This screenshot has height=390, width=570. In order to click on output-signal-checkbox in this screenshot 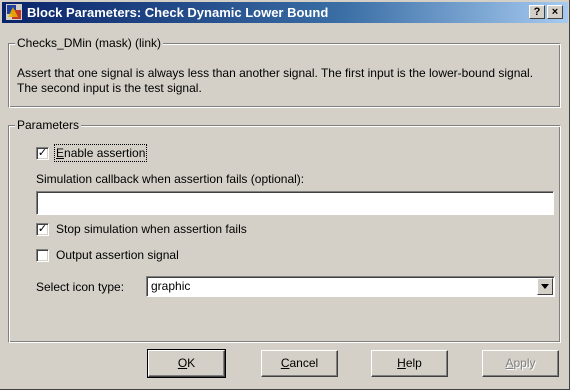, I will do `click(42, 255)`.